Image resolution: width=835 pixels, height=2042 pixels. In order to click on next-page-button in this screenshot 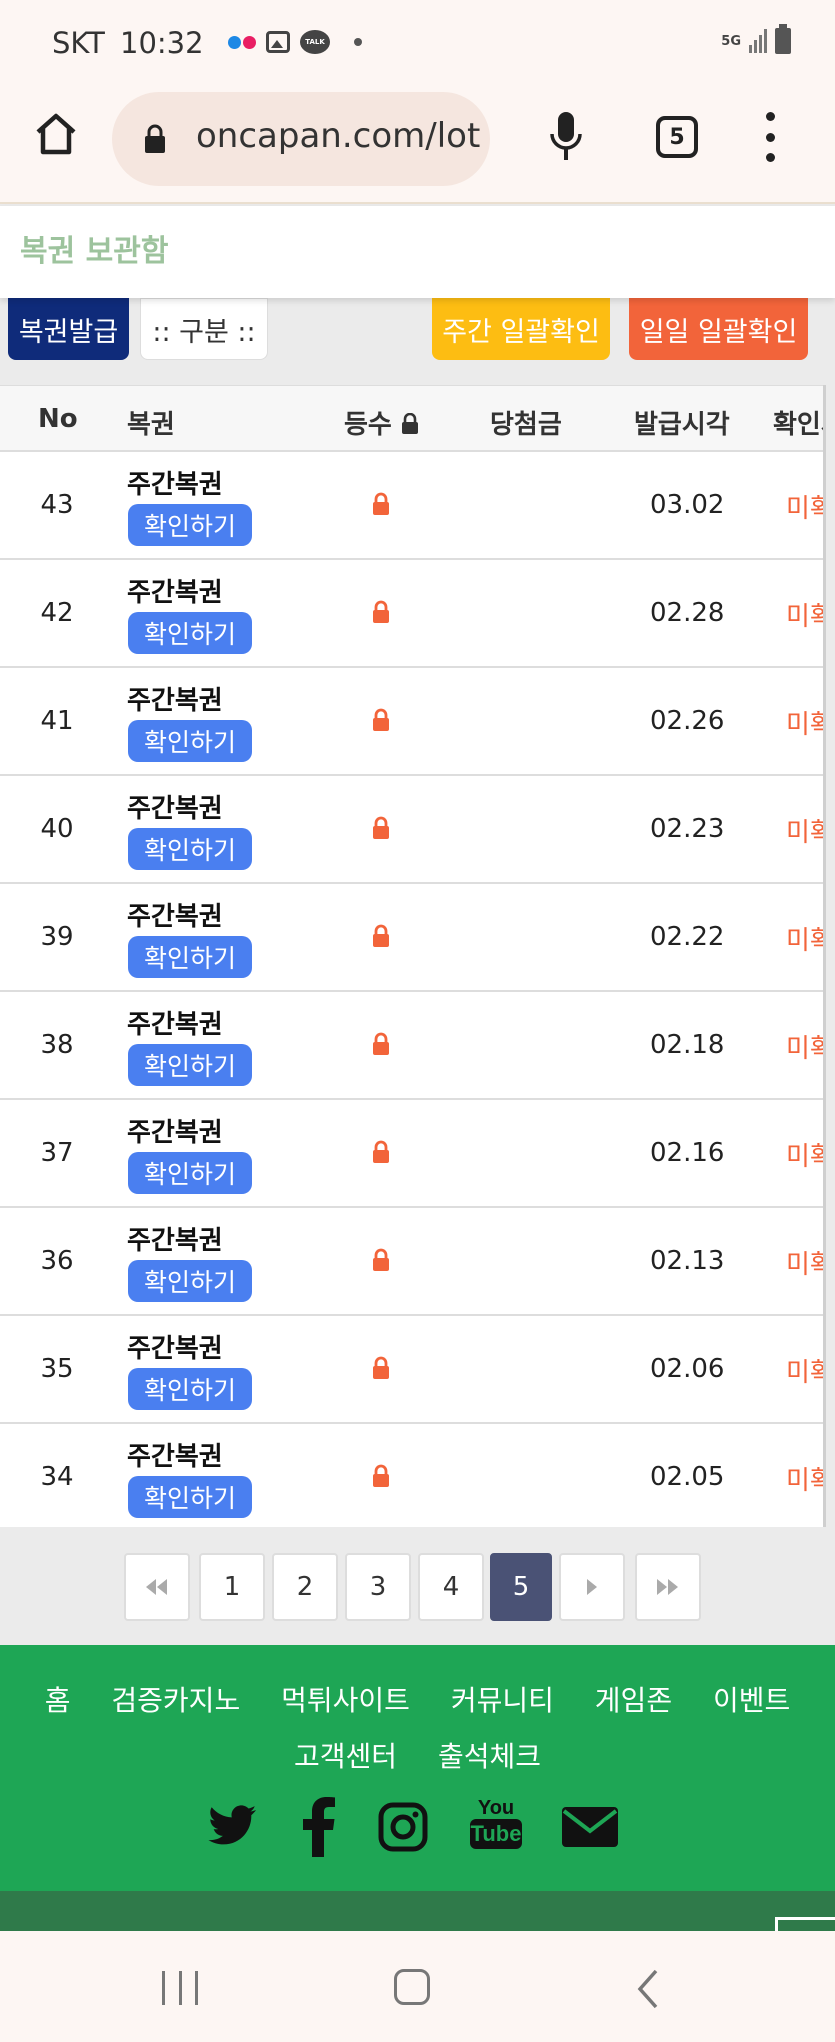, I will do `click(592, 1587)`.